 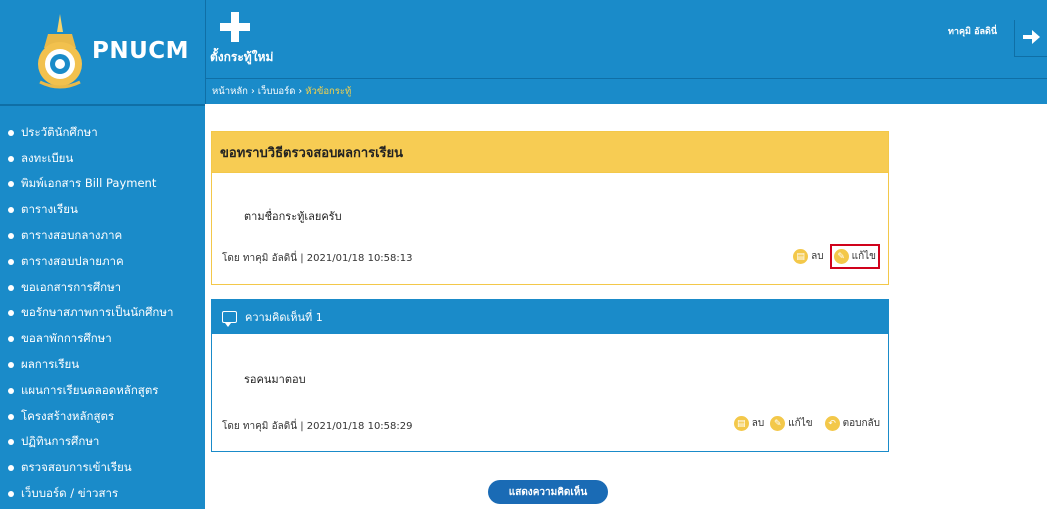 I want to click on sidebar-item-label: ตรวจสอบการเข้าเรียน, so click(x=76, y=467).